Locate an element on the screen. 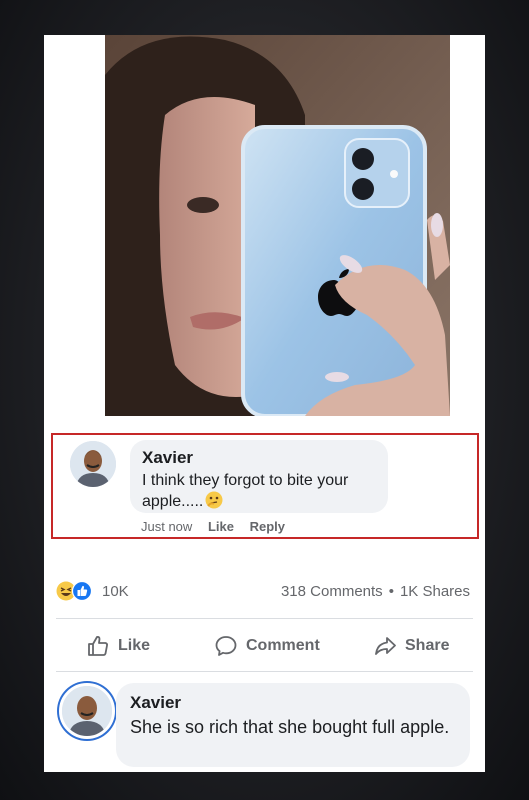 Image resolution: width=529 pixels, height=800 pixels. share-button: Share is located at coordinates (411, 646).